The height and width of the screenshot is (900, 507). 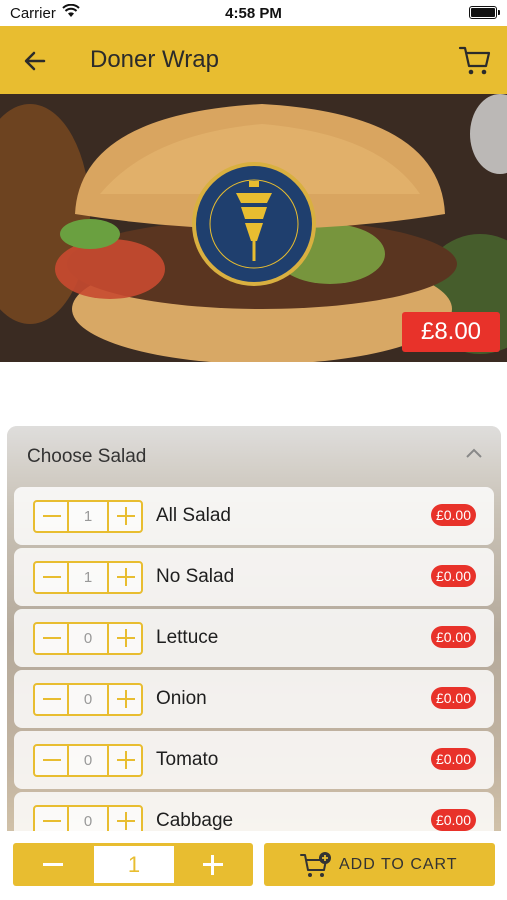 What do you see at coordinates (195, 820) in the screenshot?
I see `option-label: Cabbage` at bounding box center [195, 820].